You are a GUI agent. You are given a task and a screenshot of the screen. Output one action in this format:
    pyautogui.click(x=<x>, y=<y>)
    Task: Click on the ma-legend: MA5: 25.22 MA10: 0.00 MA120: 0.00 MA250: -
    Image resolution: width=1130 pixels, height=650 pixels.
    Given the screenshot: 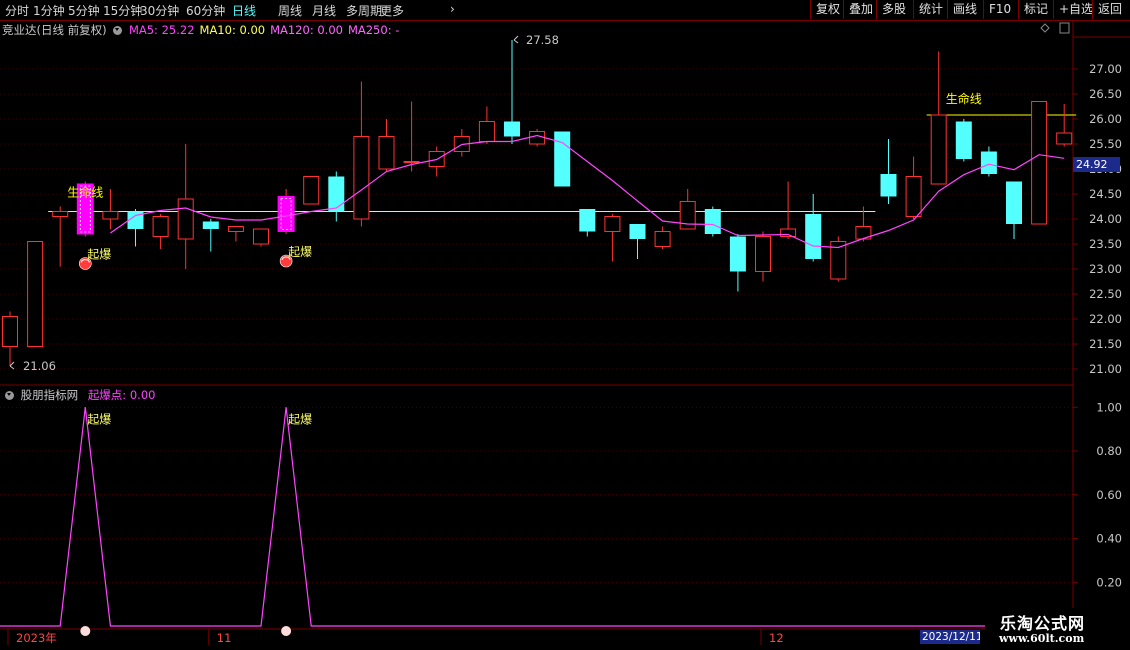 What is the action you would take?
    pyautogui.click(x=266, y=30)
    